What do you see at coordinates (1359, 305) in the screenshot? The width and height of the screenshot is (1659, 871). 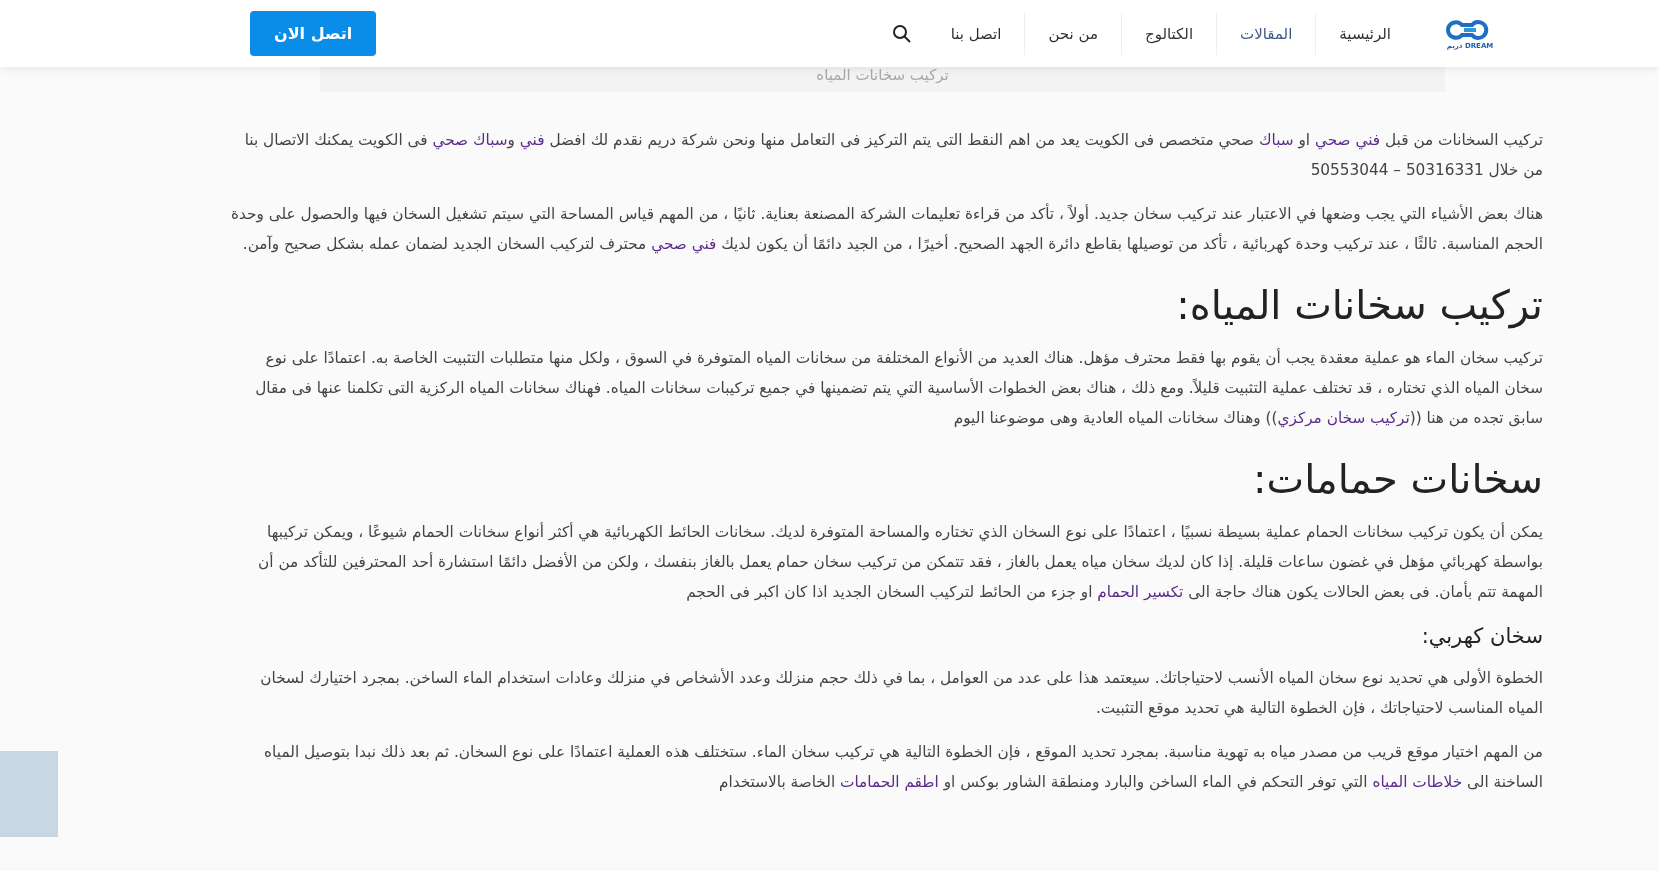 I see `section-heading: تركيب سخانات المياه:` at bounding box center [1359, 305].